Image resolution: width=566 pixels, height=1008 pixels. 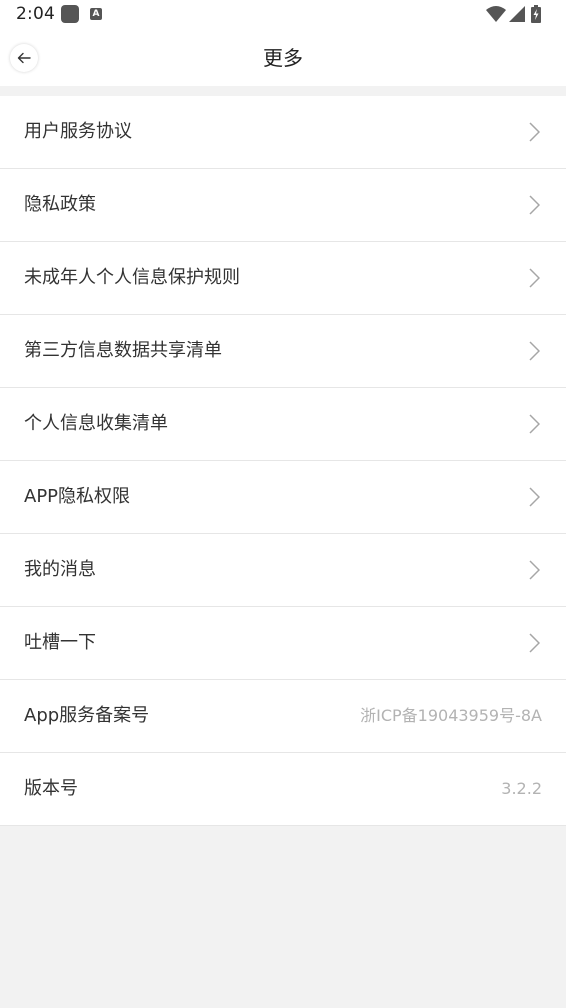 What do you see at coordinates (283, 132) in the screenshot?
I see `menu-item-user-agreement: 用户服务协议` at bounding box center [283, 132].